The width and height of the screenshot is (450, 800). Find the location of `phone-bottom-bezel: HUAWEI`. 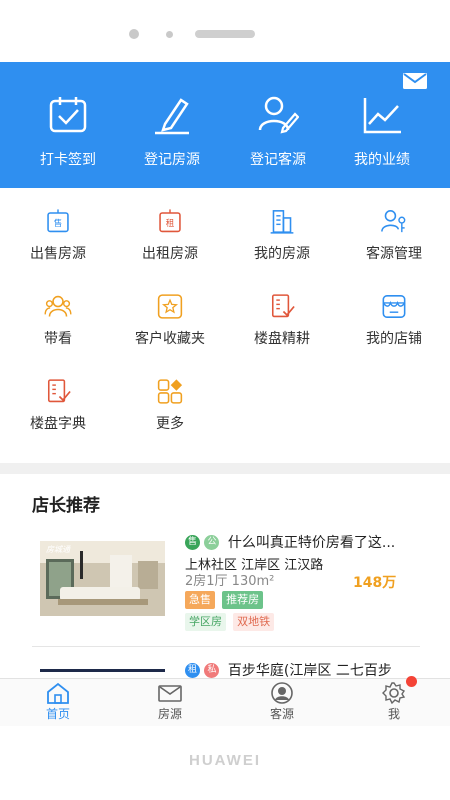

phone-bottom-bezel: HUAWEI is located at coordinates (225, 763).